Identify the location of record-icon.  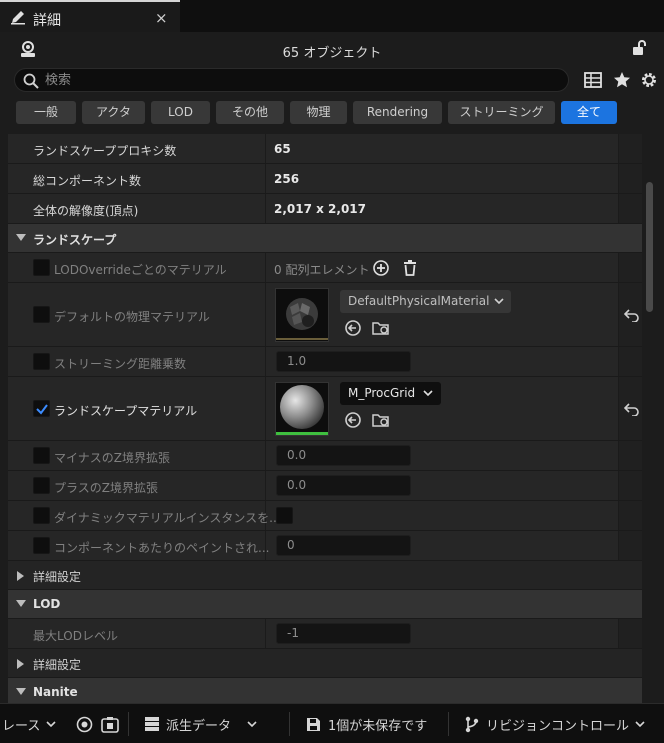
(84, 724).